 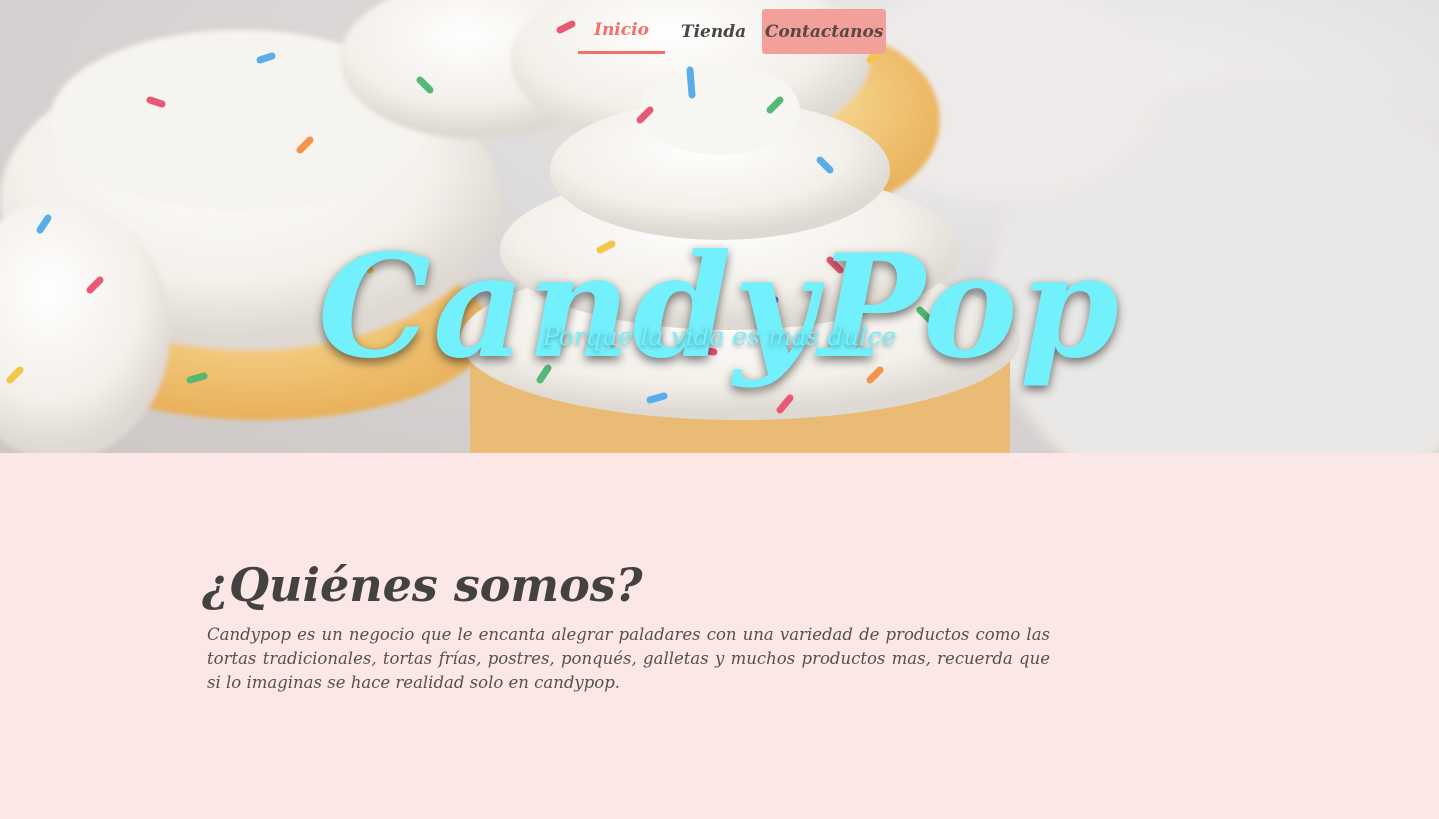 I want to click on brand-title: CandyPop, so click(x=719, y=307).